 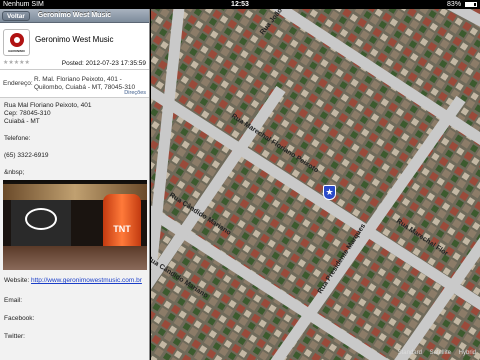 I want to click on directions-link: Direções, so click(x=135, y=93).